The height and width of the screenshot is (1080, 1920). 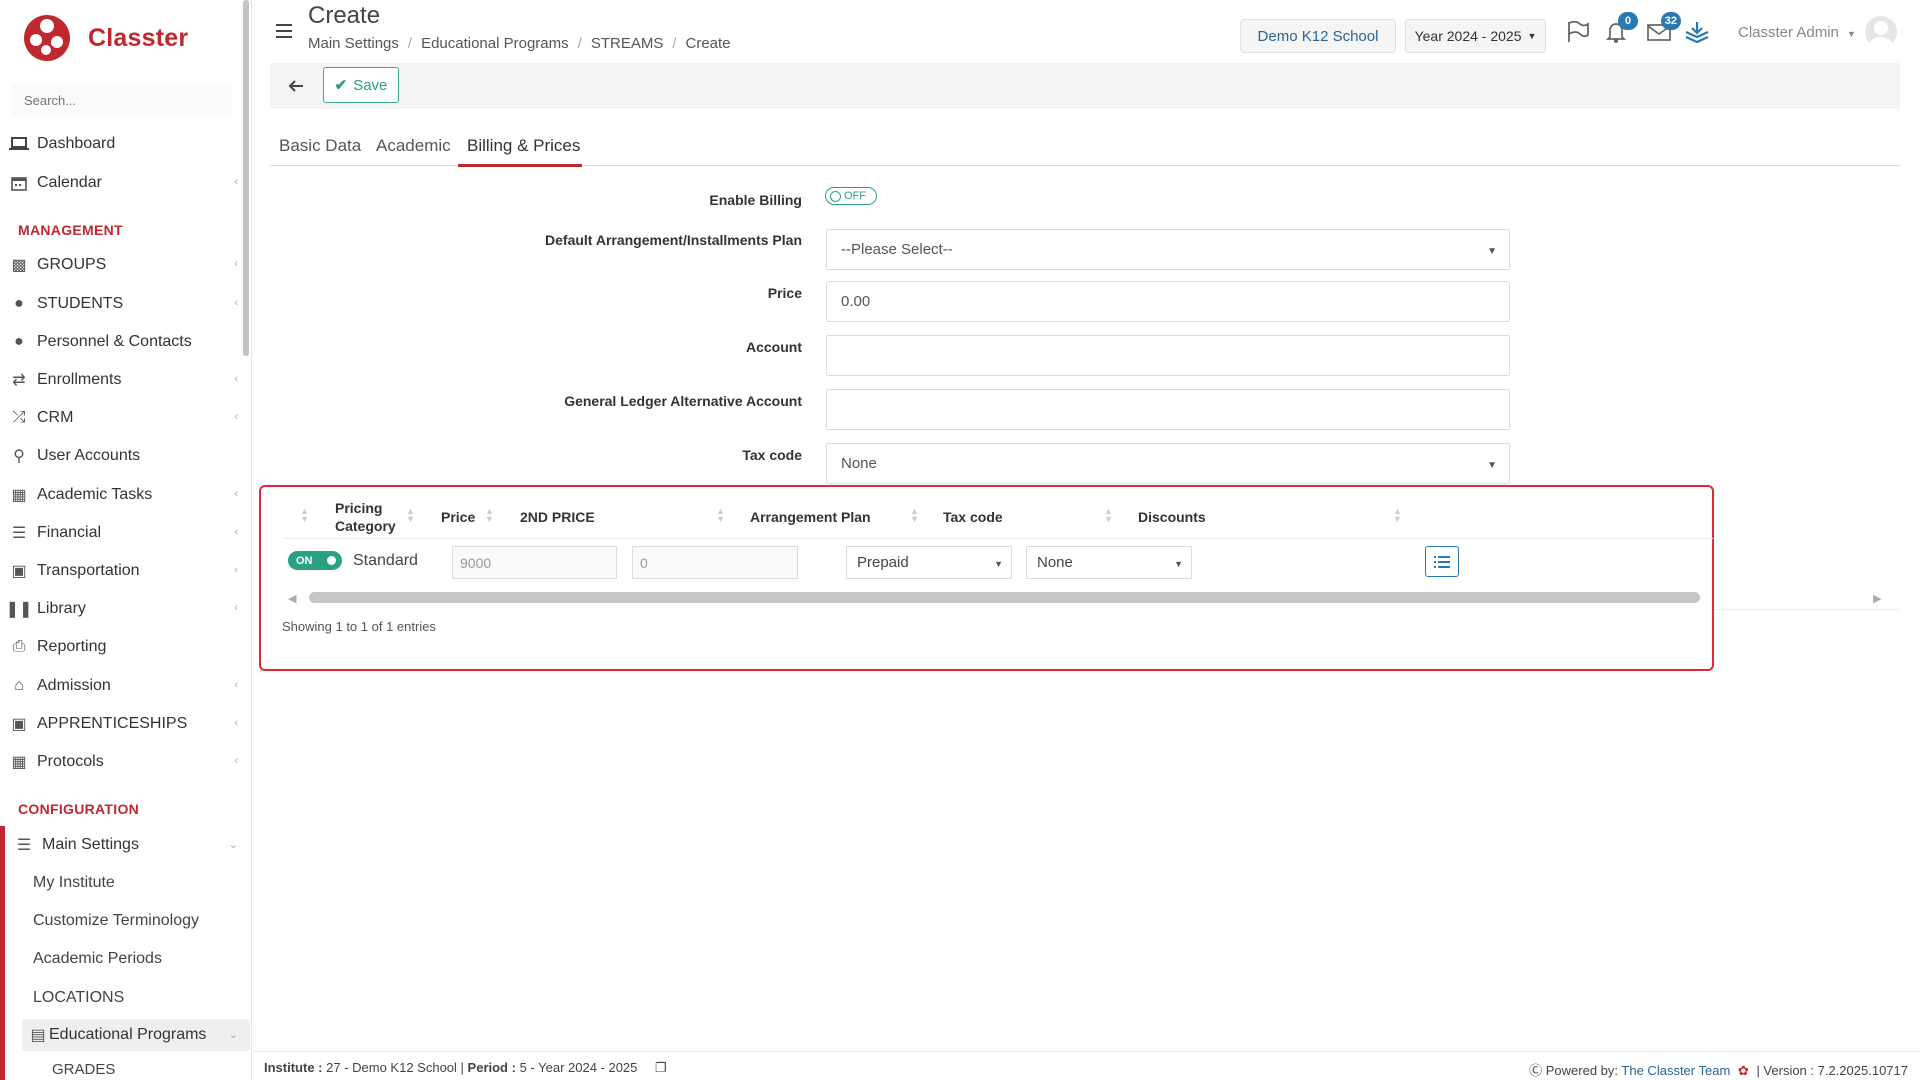 What do you see at coordinates (124, 1066) in the screenshot?
I see `sidebar-item-grades: GRADES` at bounding box center [124, 1066].